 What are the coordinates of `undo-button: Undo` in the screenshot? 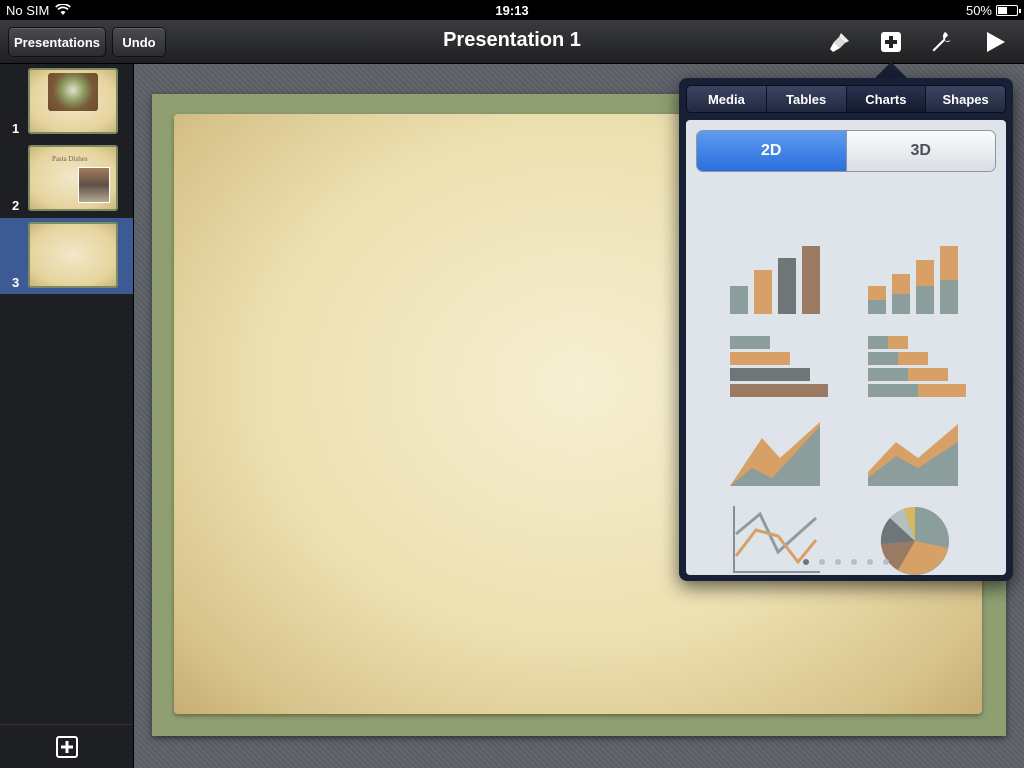 It's located at (139, 42).